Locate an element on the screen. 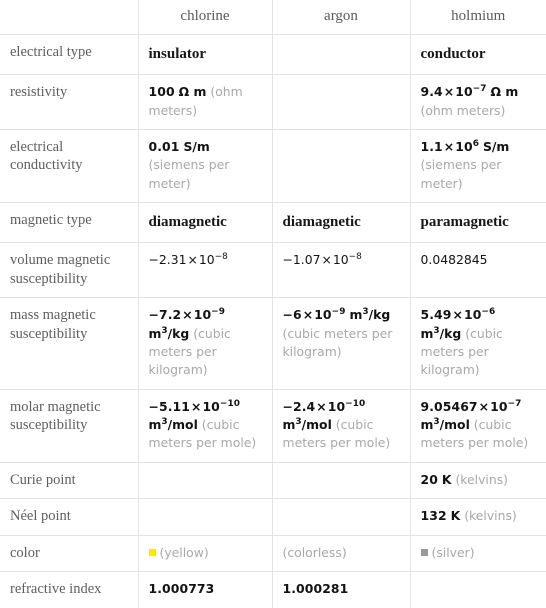  color-swatch-icon is located at coordinates (152, 552).